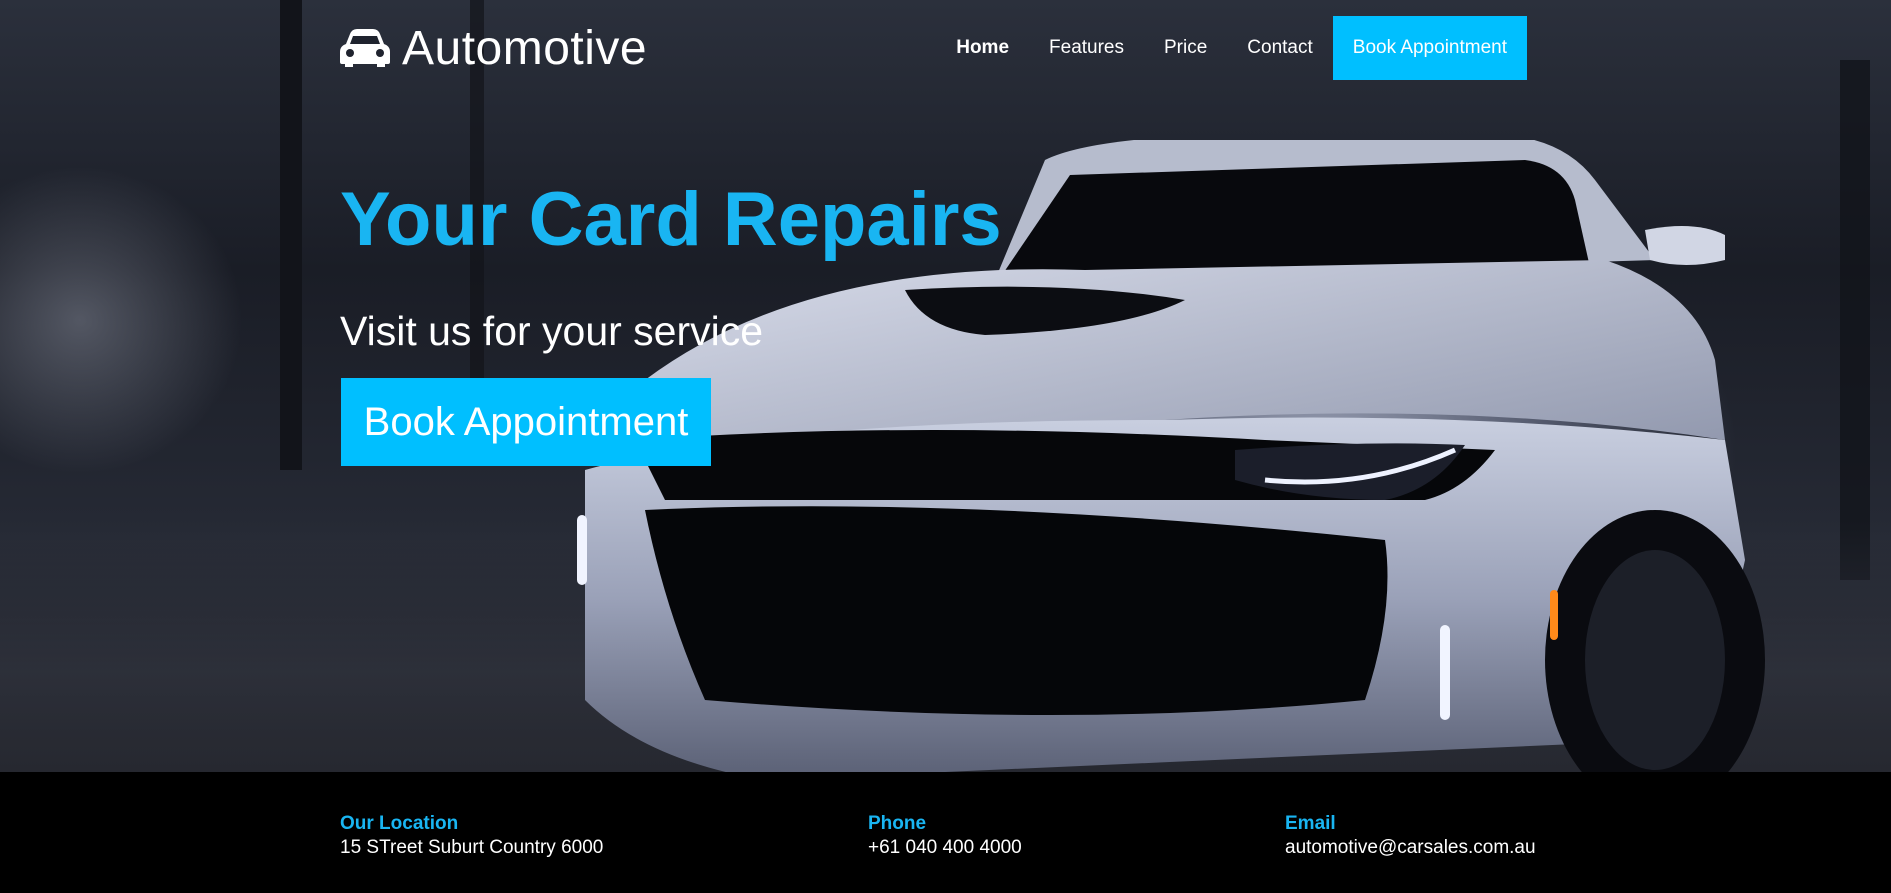  I want to click on nav-book-appointment-button: Book Appointment, so click(1429, 48).